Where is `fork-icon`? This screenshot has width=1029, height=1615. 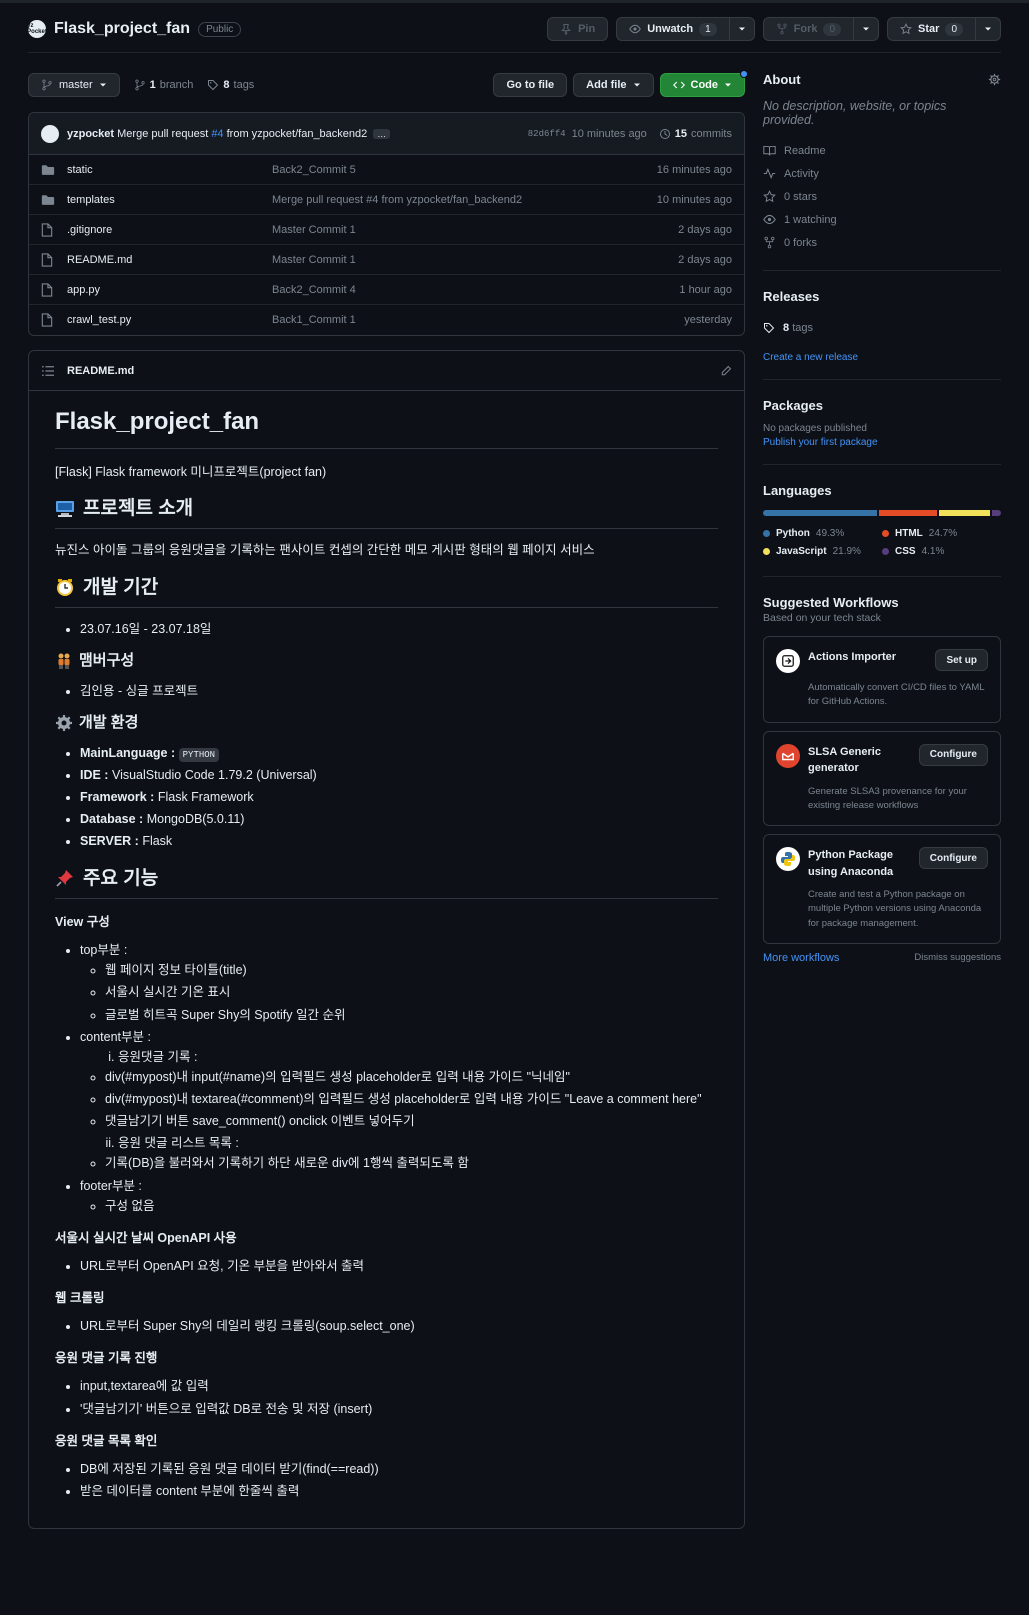 fork-icon is located at coordinates (769, 242).